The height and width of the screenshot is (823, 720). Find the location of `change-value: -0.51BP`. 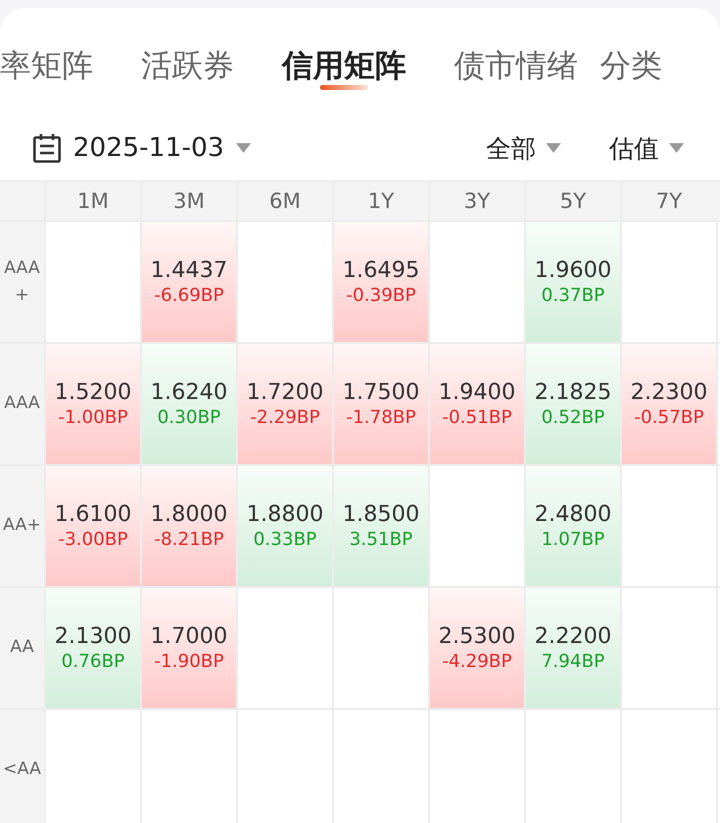

change-value: -0.51BP is located at coordinates (477, 417).